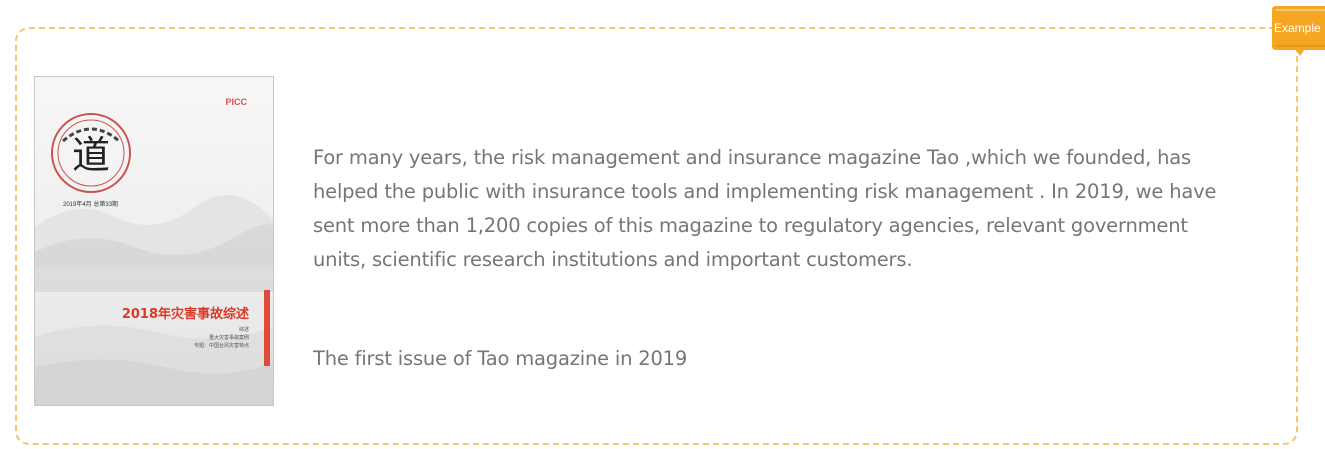 The width and height of the screenshot is (1325, 449). I want to click on cover-red-bar, so click(267, 328).